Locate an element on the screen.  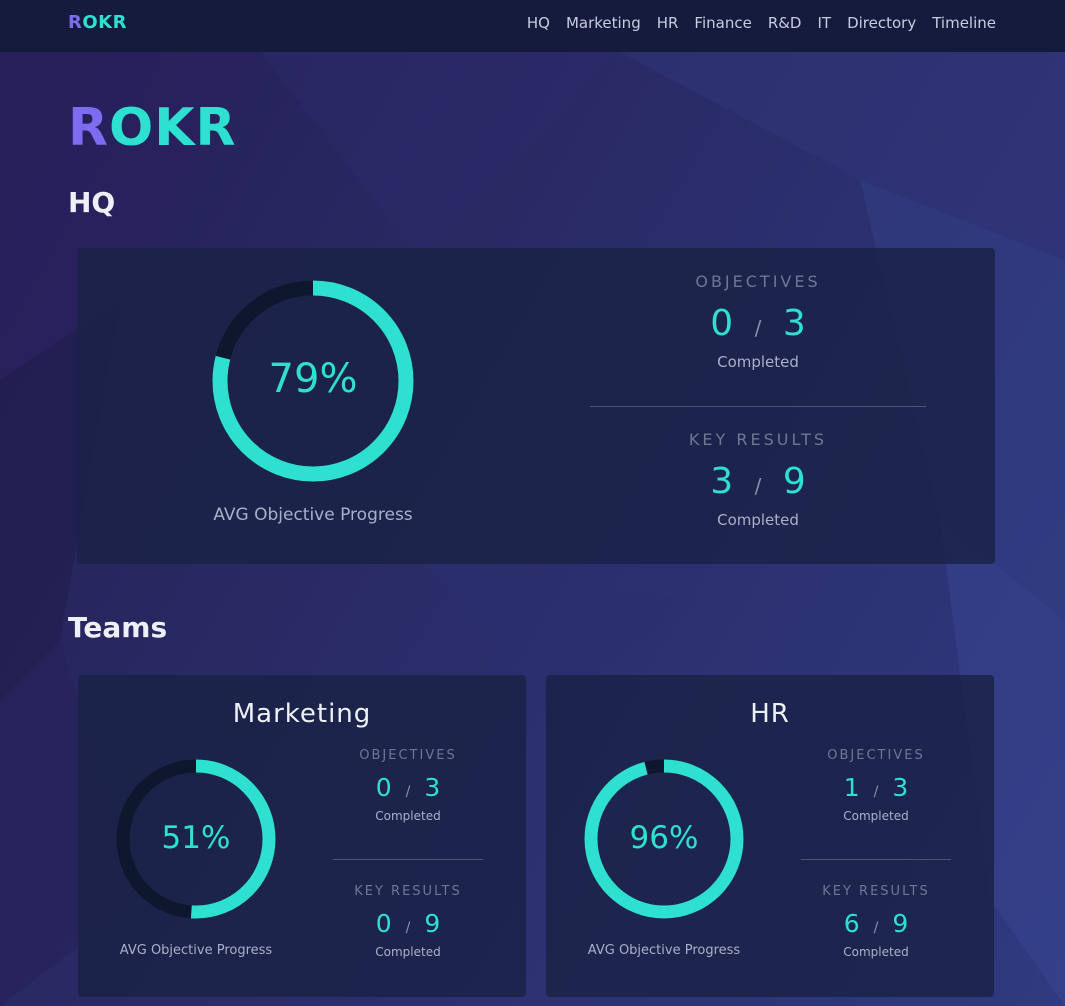
hq-key-results-stat: KEY RESULTS 3 / 9 Completed is located at coordinates (758, 479).